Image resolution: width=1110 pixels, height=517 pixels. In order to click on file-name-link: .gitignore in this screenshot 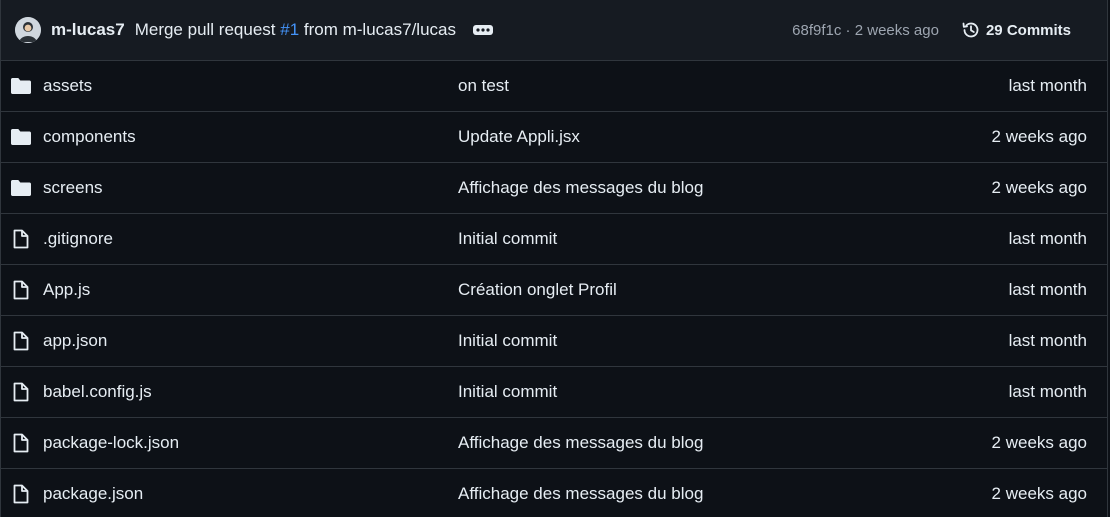, I will do `click(78, 239)`.